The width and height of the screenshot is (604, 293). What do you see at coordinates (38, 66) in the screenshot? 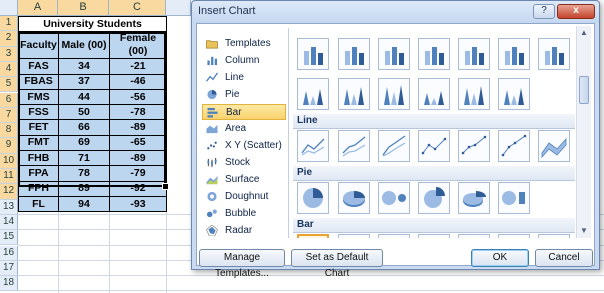
I see `cell-faculty: FAS` at bounding box center [38, 66].